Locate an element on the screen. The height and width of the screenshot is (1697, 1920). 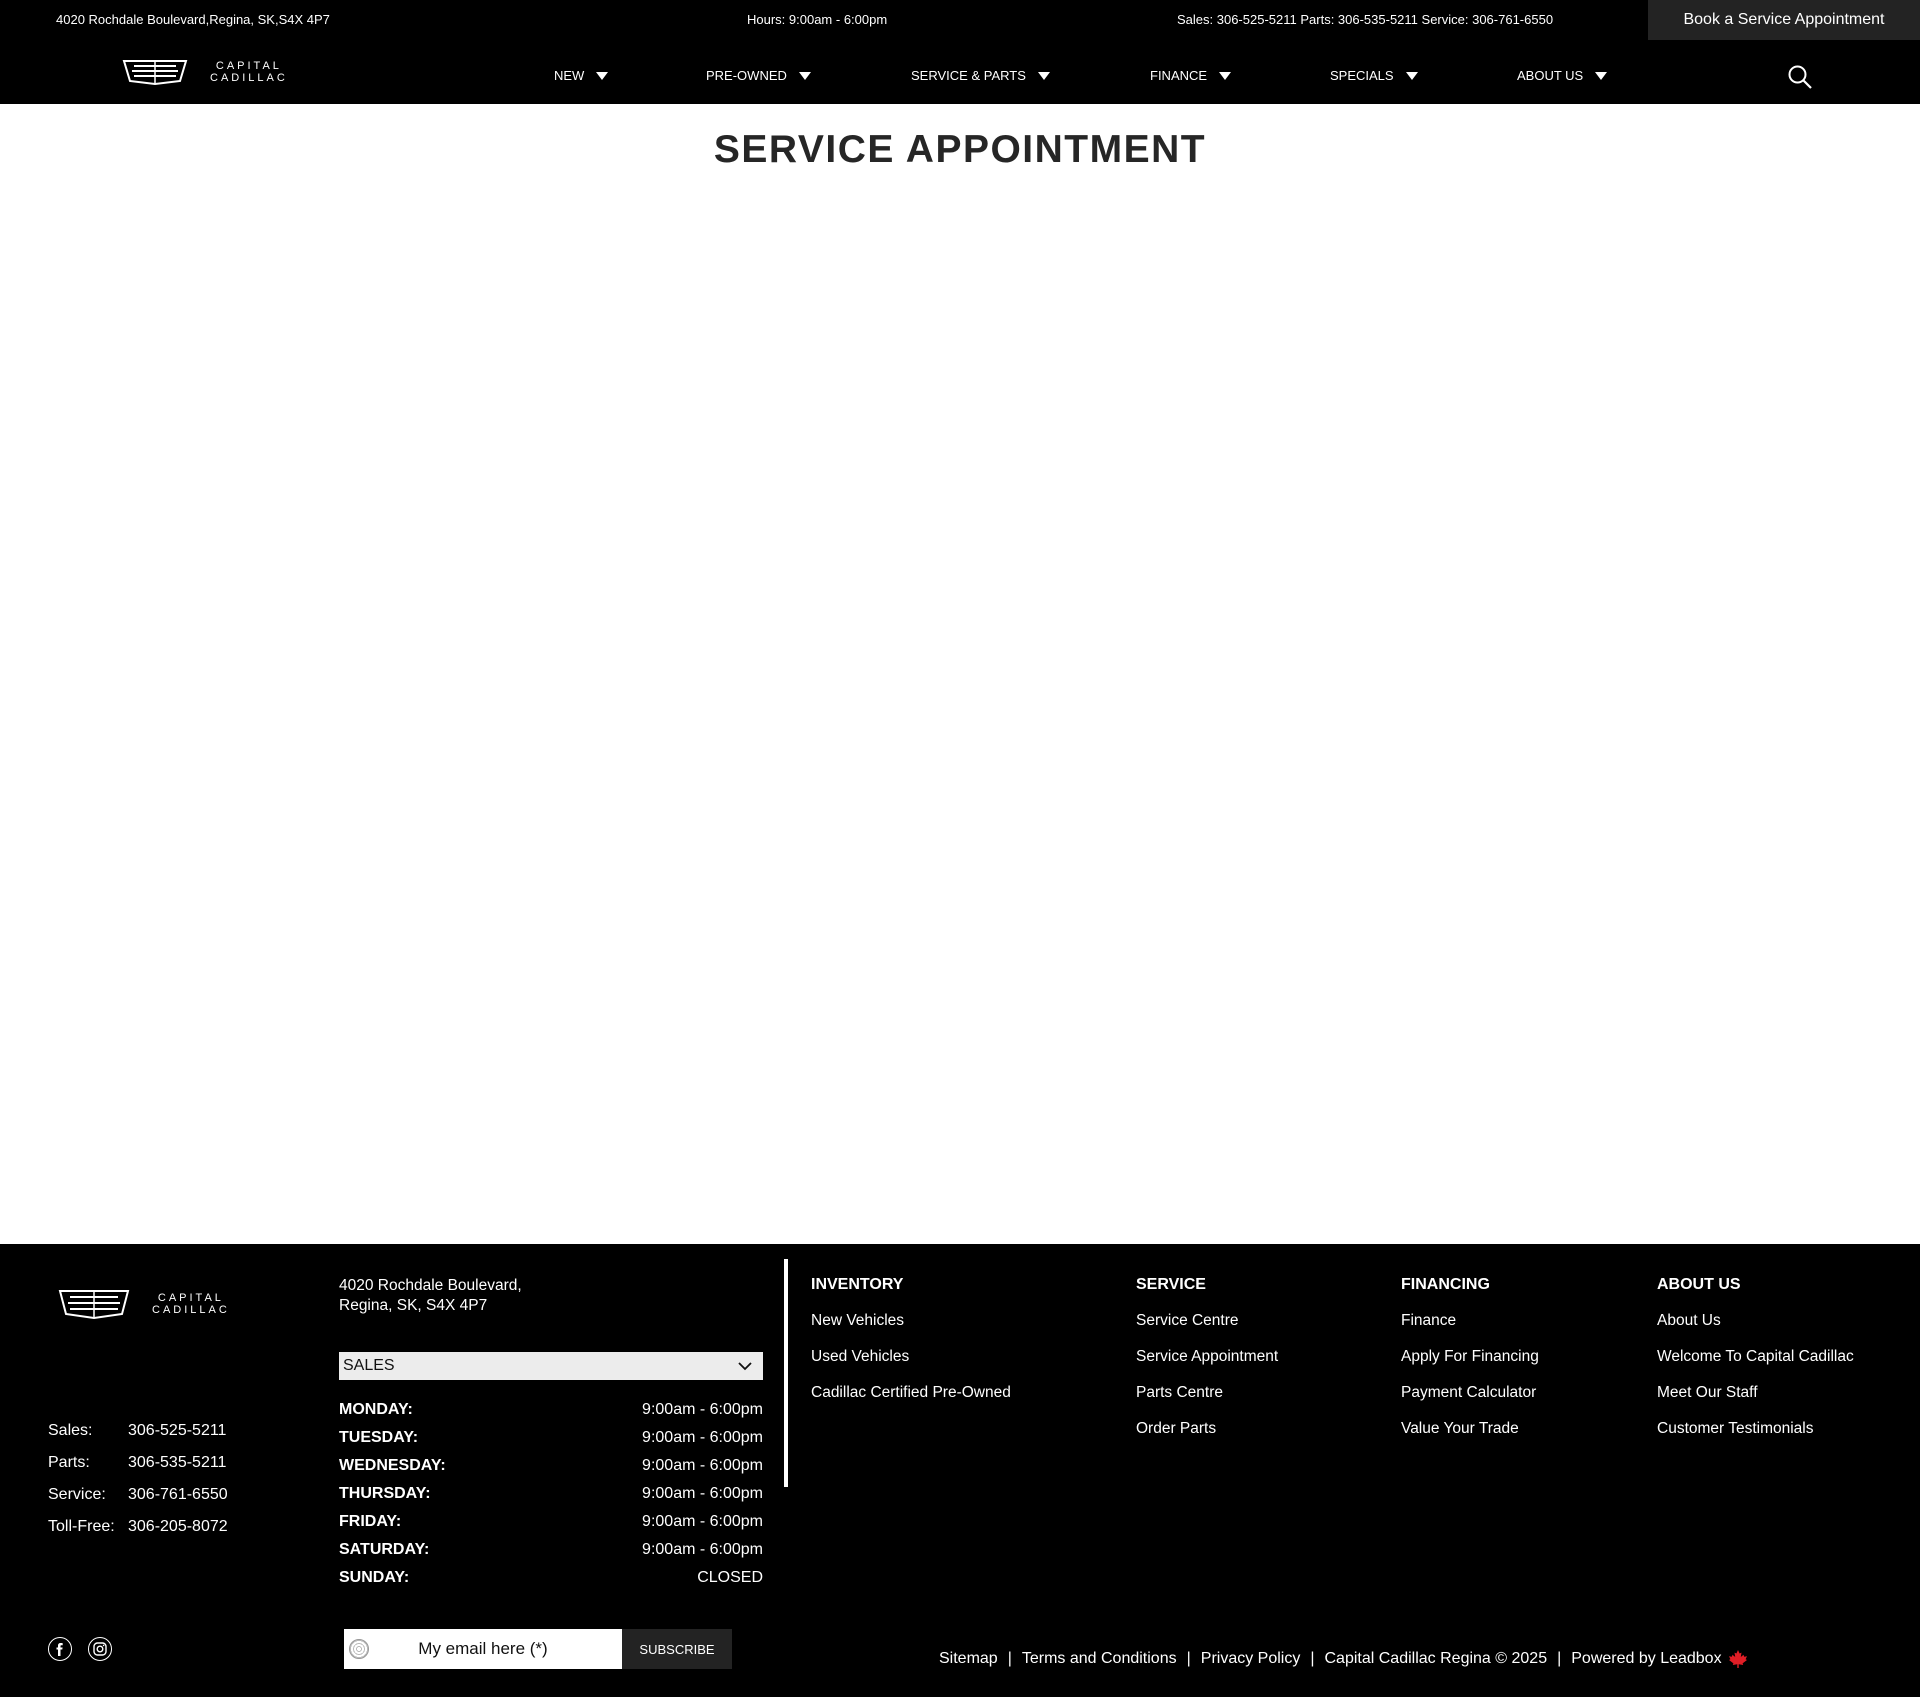
nav-item-specials: SPECIALS is located at coordinates (1374, 75).